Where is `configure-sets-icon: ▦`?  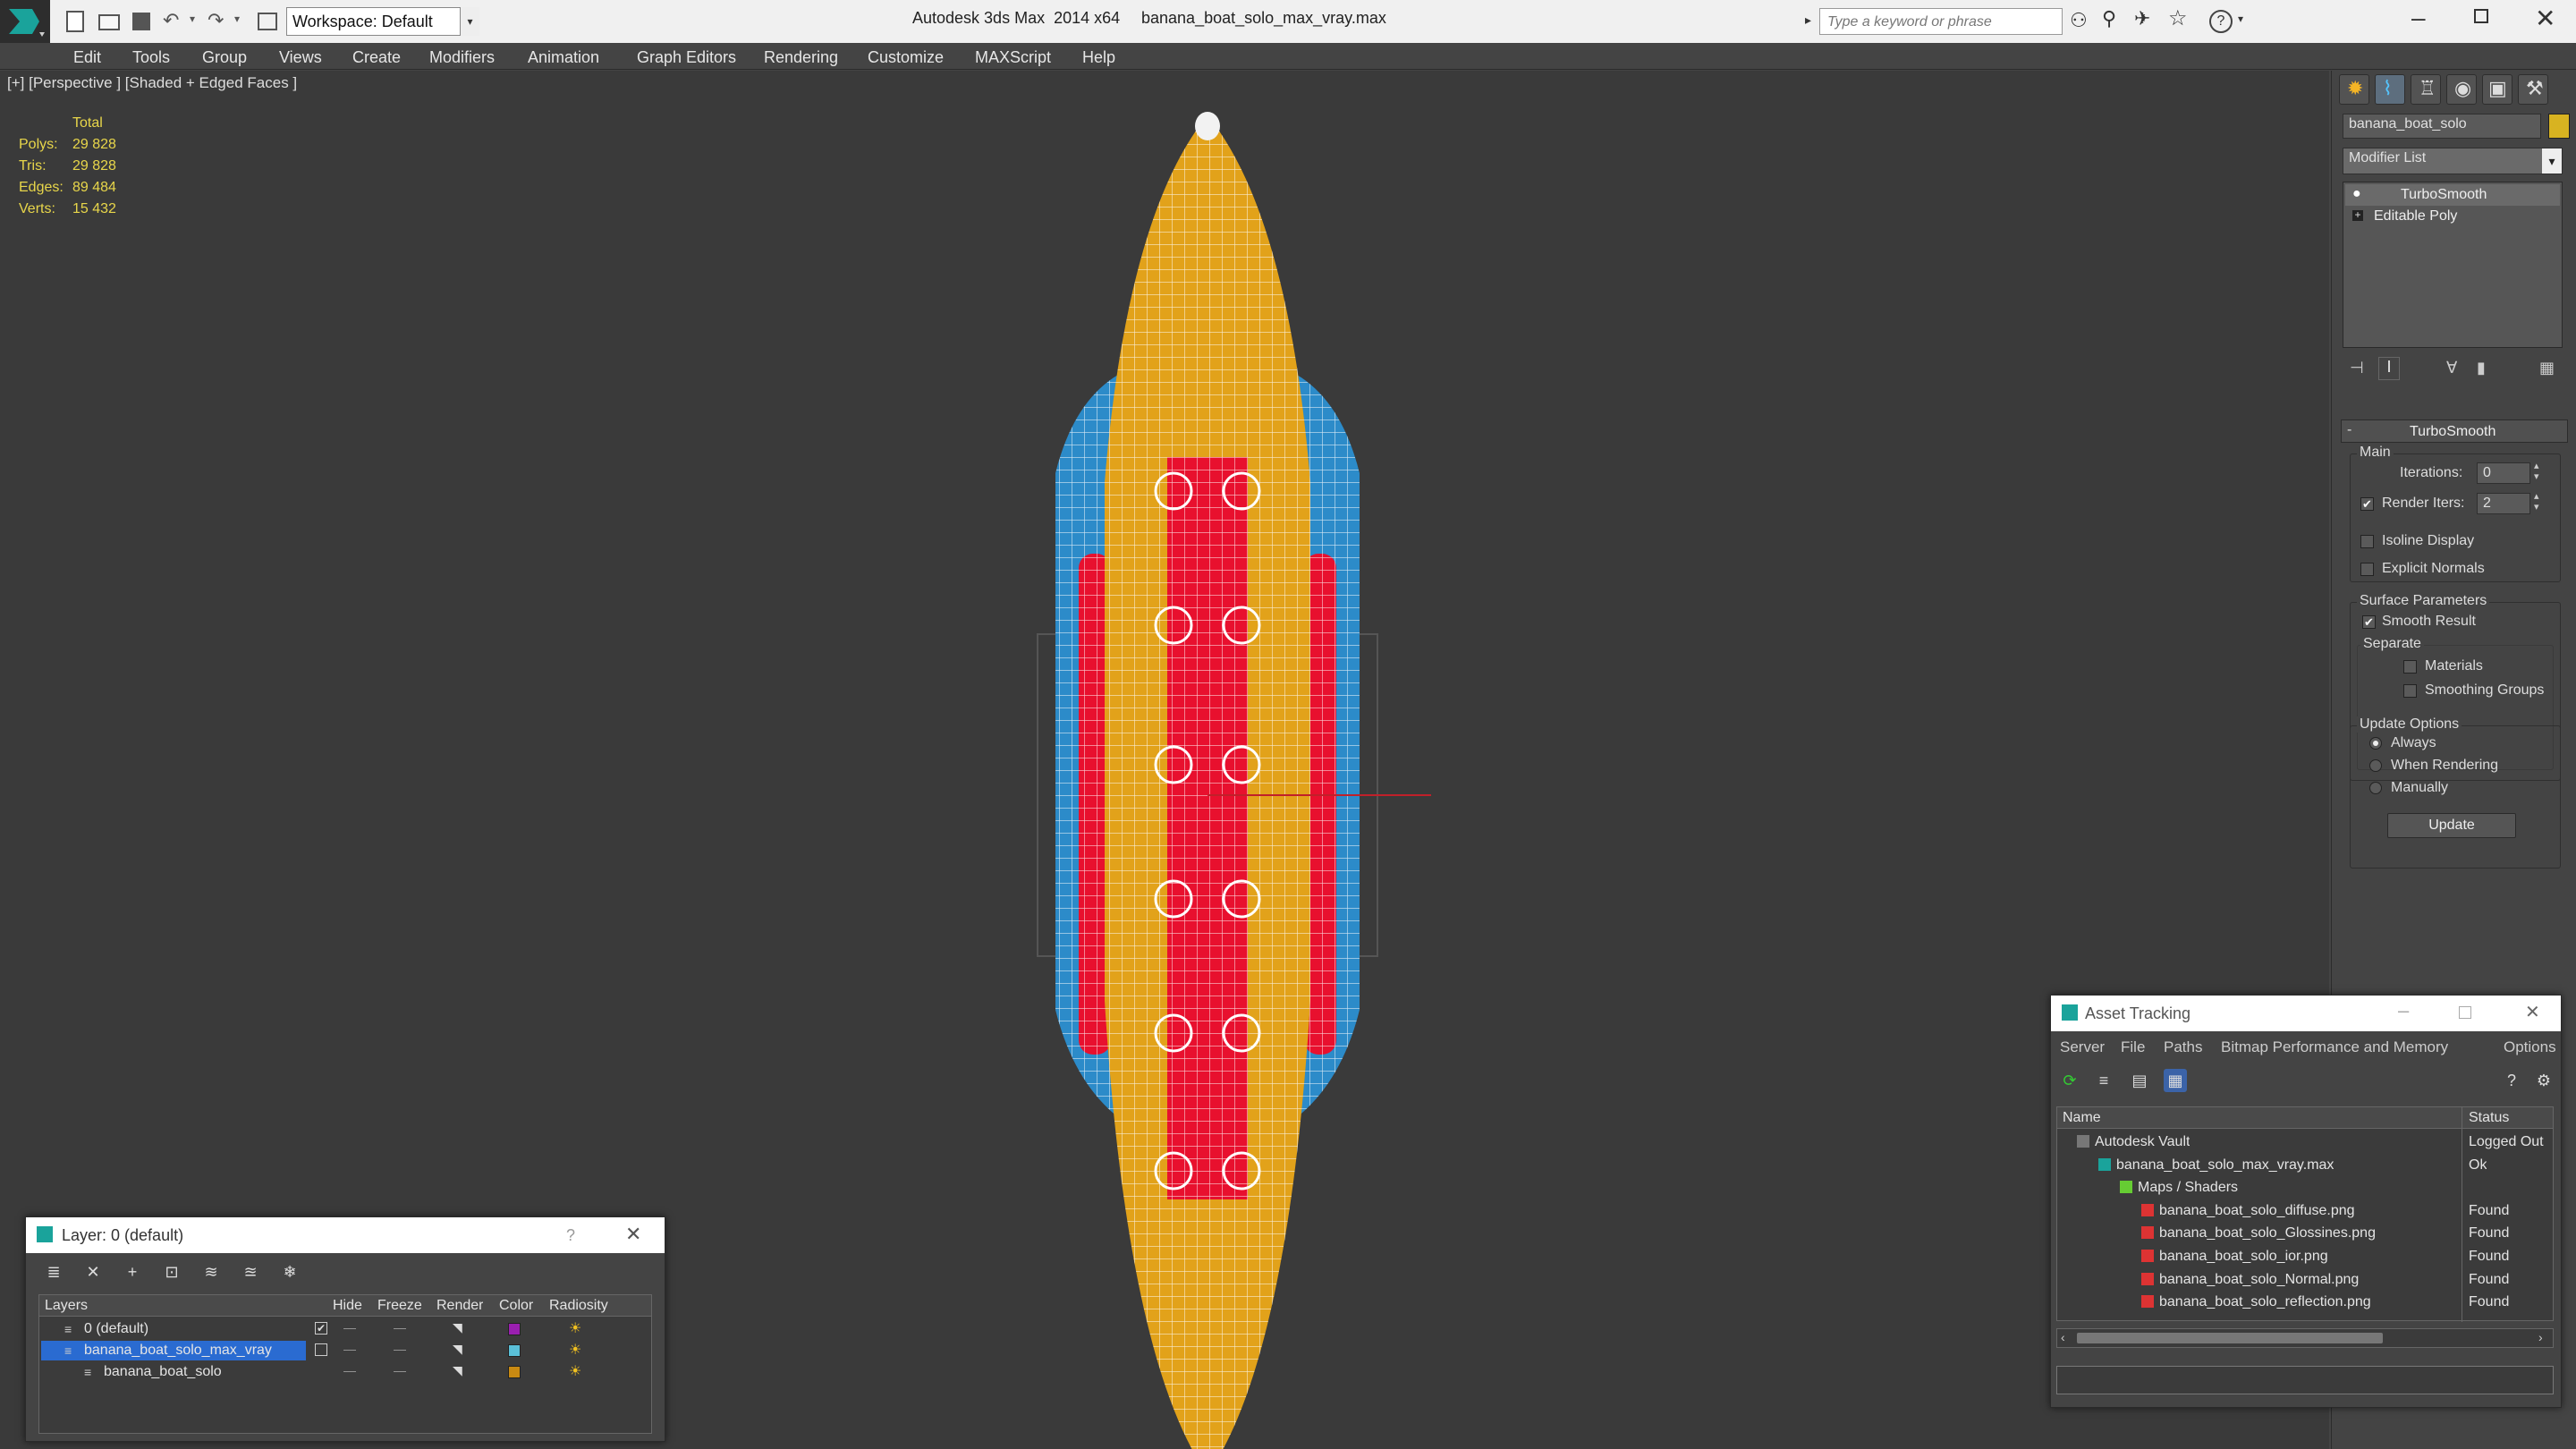
configure-sets-icon: ▦ is located at coordinates (2547, 368).